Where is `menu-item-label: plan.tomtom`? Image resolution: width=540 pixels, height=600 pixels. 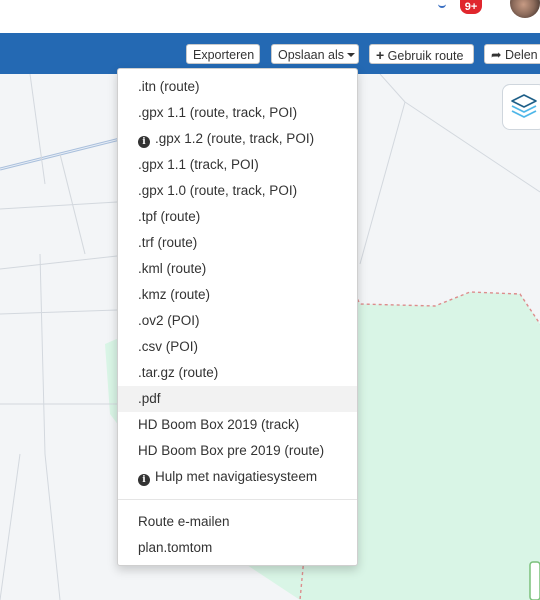 menu-item-label: plan.tomtom is located at coordinates (175, 547).